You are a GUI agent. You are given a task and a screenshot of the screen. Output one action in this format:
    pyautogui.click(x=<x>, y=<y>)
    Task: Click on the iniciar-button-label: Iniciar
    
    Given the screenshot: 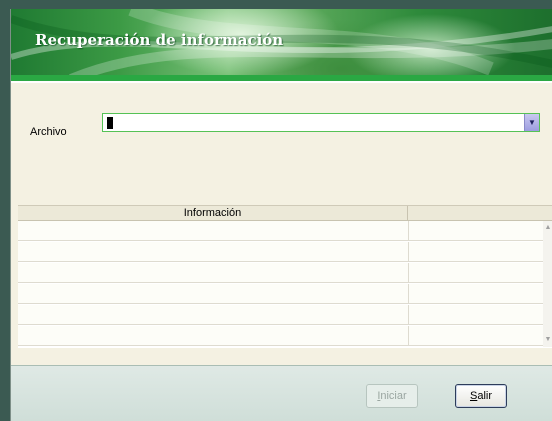 What is the action you would take?
    pyautogui.click(x=392, y=396)
    